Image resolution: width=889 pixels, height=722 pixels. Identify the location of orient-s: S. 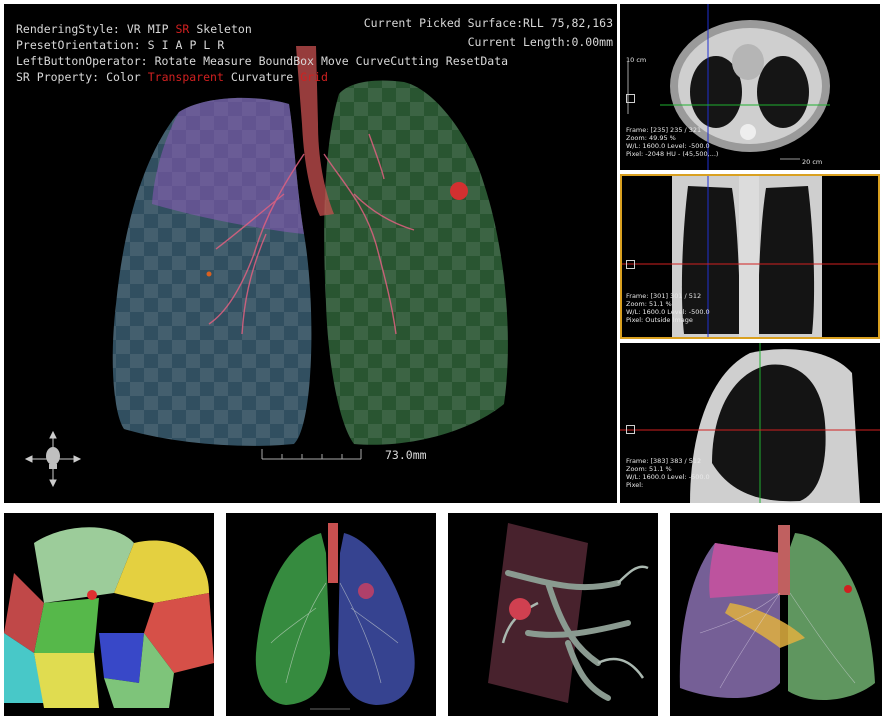
(151, 45).